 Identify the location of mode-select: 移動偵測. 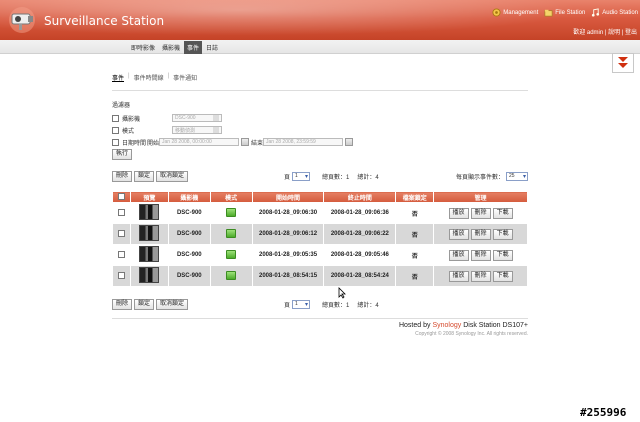
(197, 130).